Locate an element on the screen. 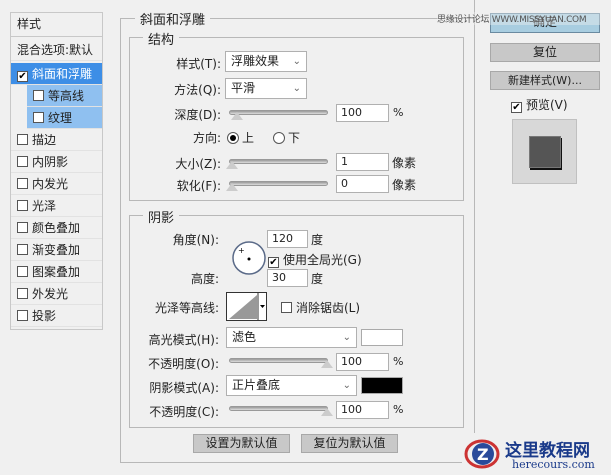  sidebar-item-label: 斜面和浮雕 is located at coordinates (62, 74).